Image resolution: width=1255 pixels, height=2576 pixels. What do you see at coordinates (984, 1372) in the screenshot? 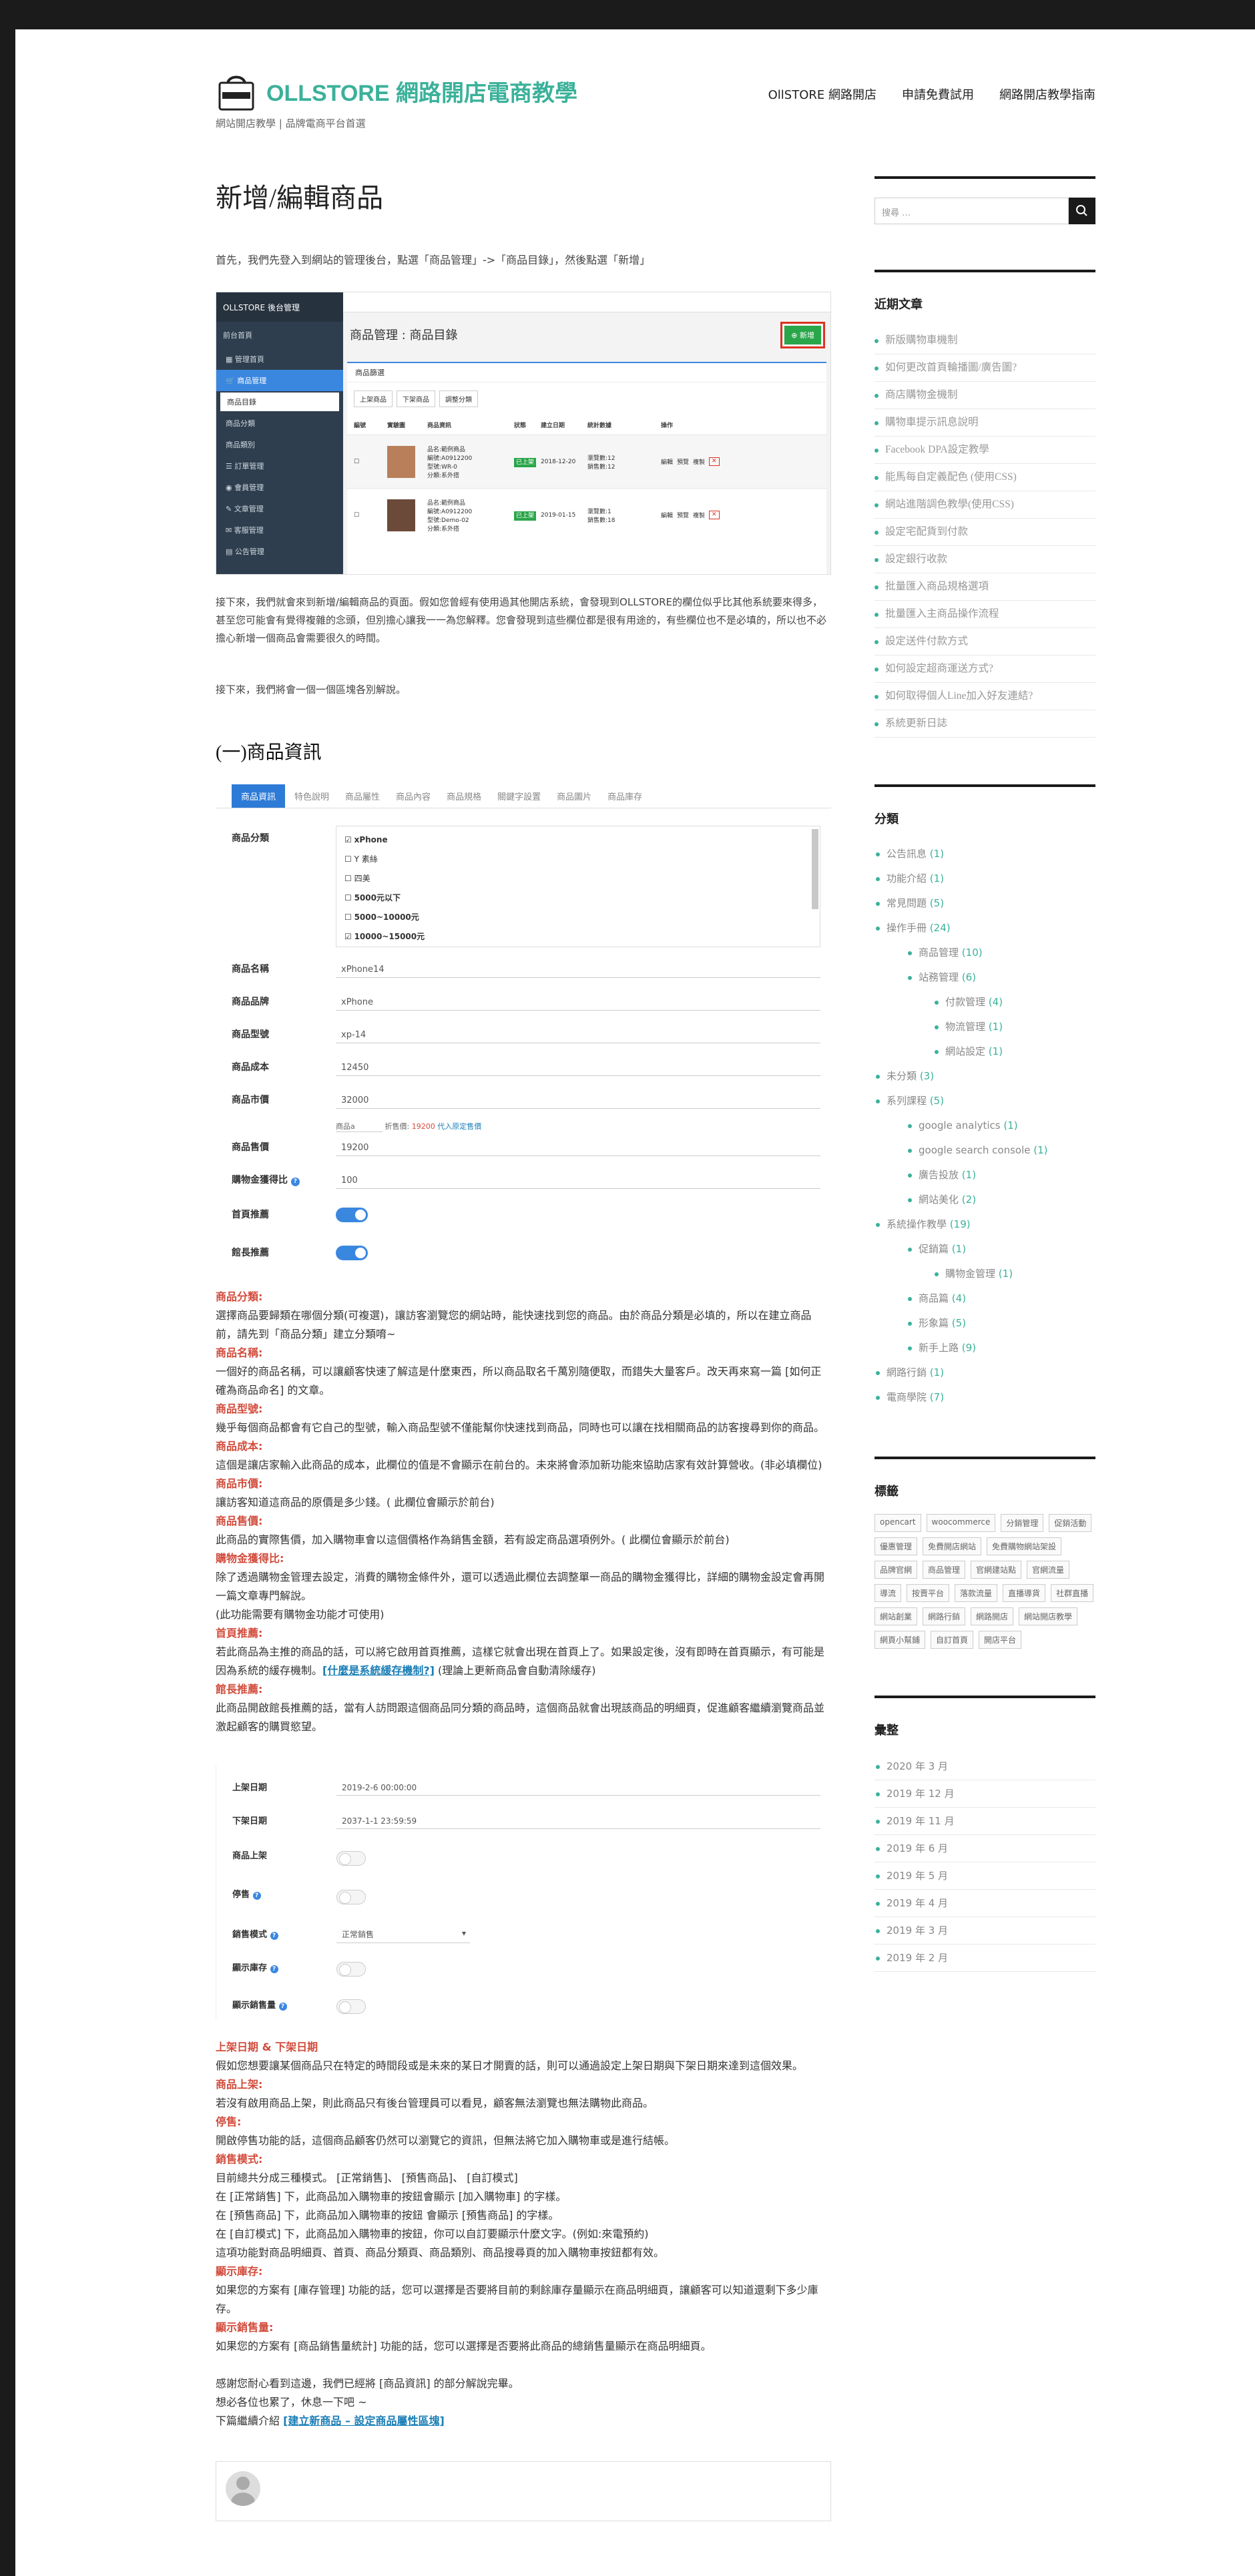
I see `category-link: 網路行銷 (1)` at bounding box center [984, 1372].